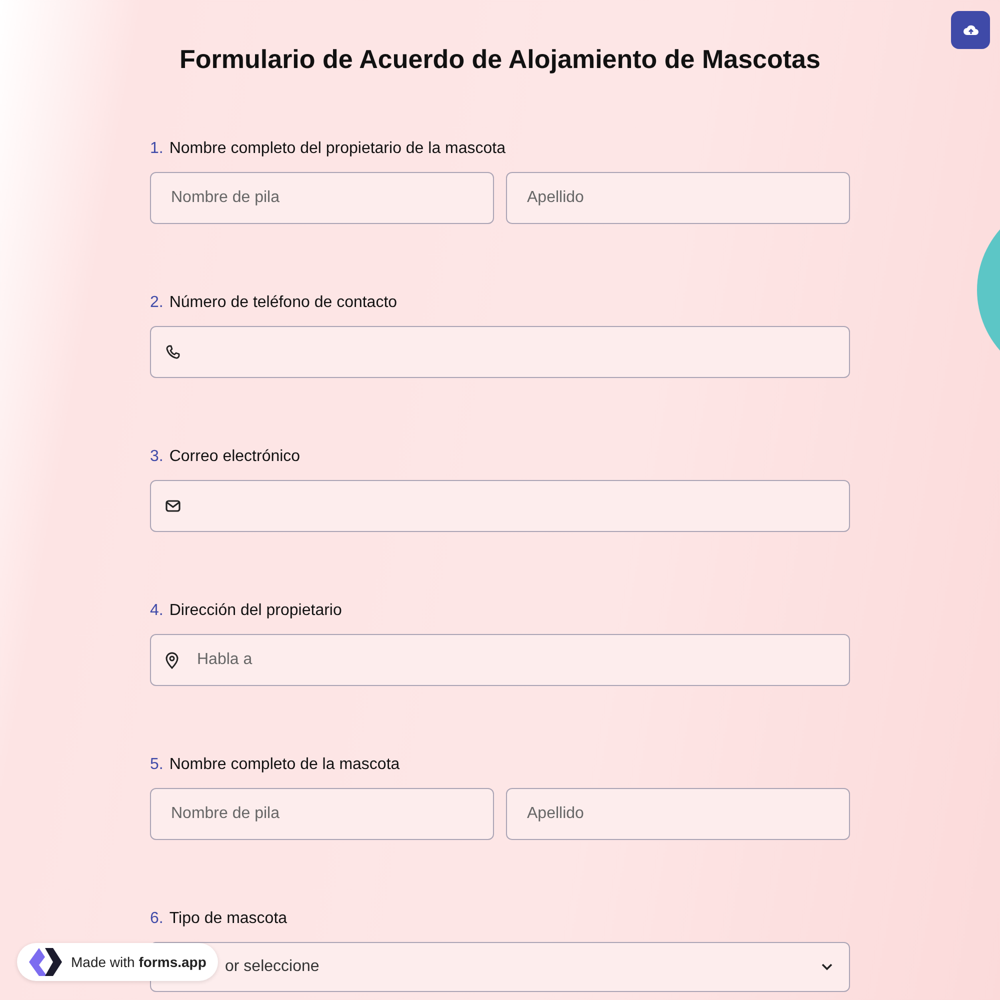 The width and height of the screenshot is (1000, 1000). Describe the element at coordinates (500, 506) in the screenshot. I see `email-field` at that location.